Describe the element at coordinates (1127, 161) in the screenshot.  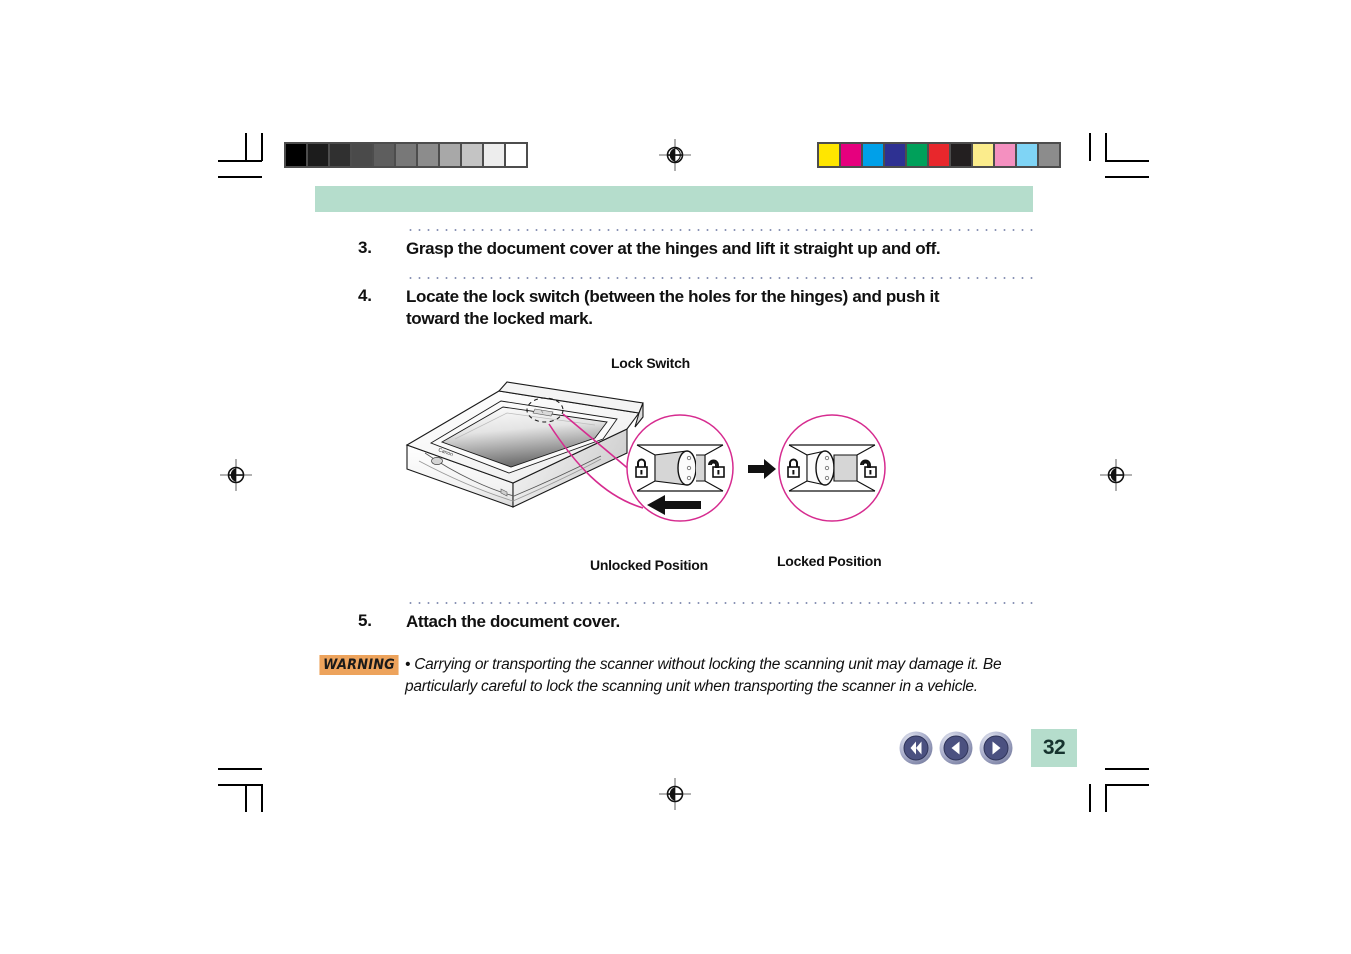
I see `crop-mark-top-right` at that location.